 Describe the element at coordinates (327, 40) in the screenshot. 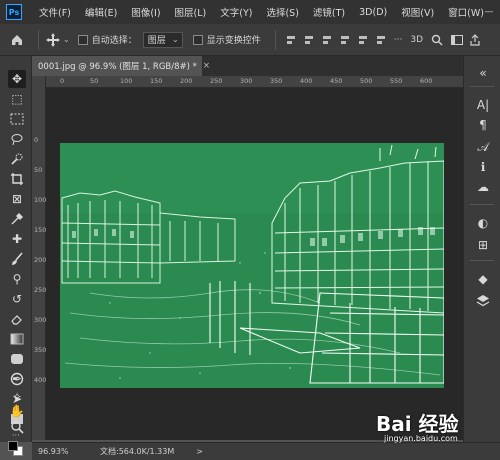

I see `align-right-icon` at that location.